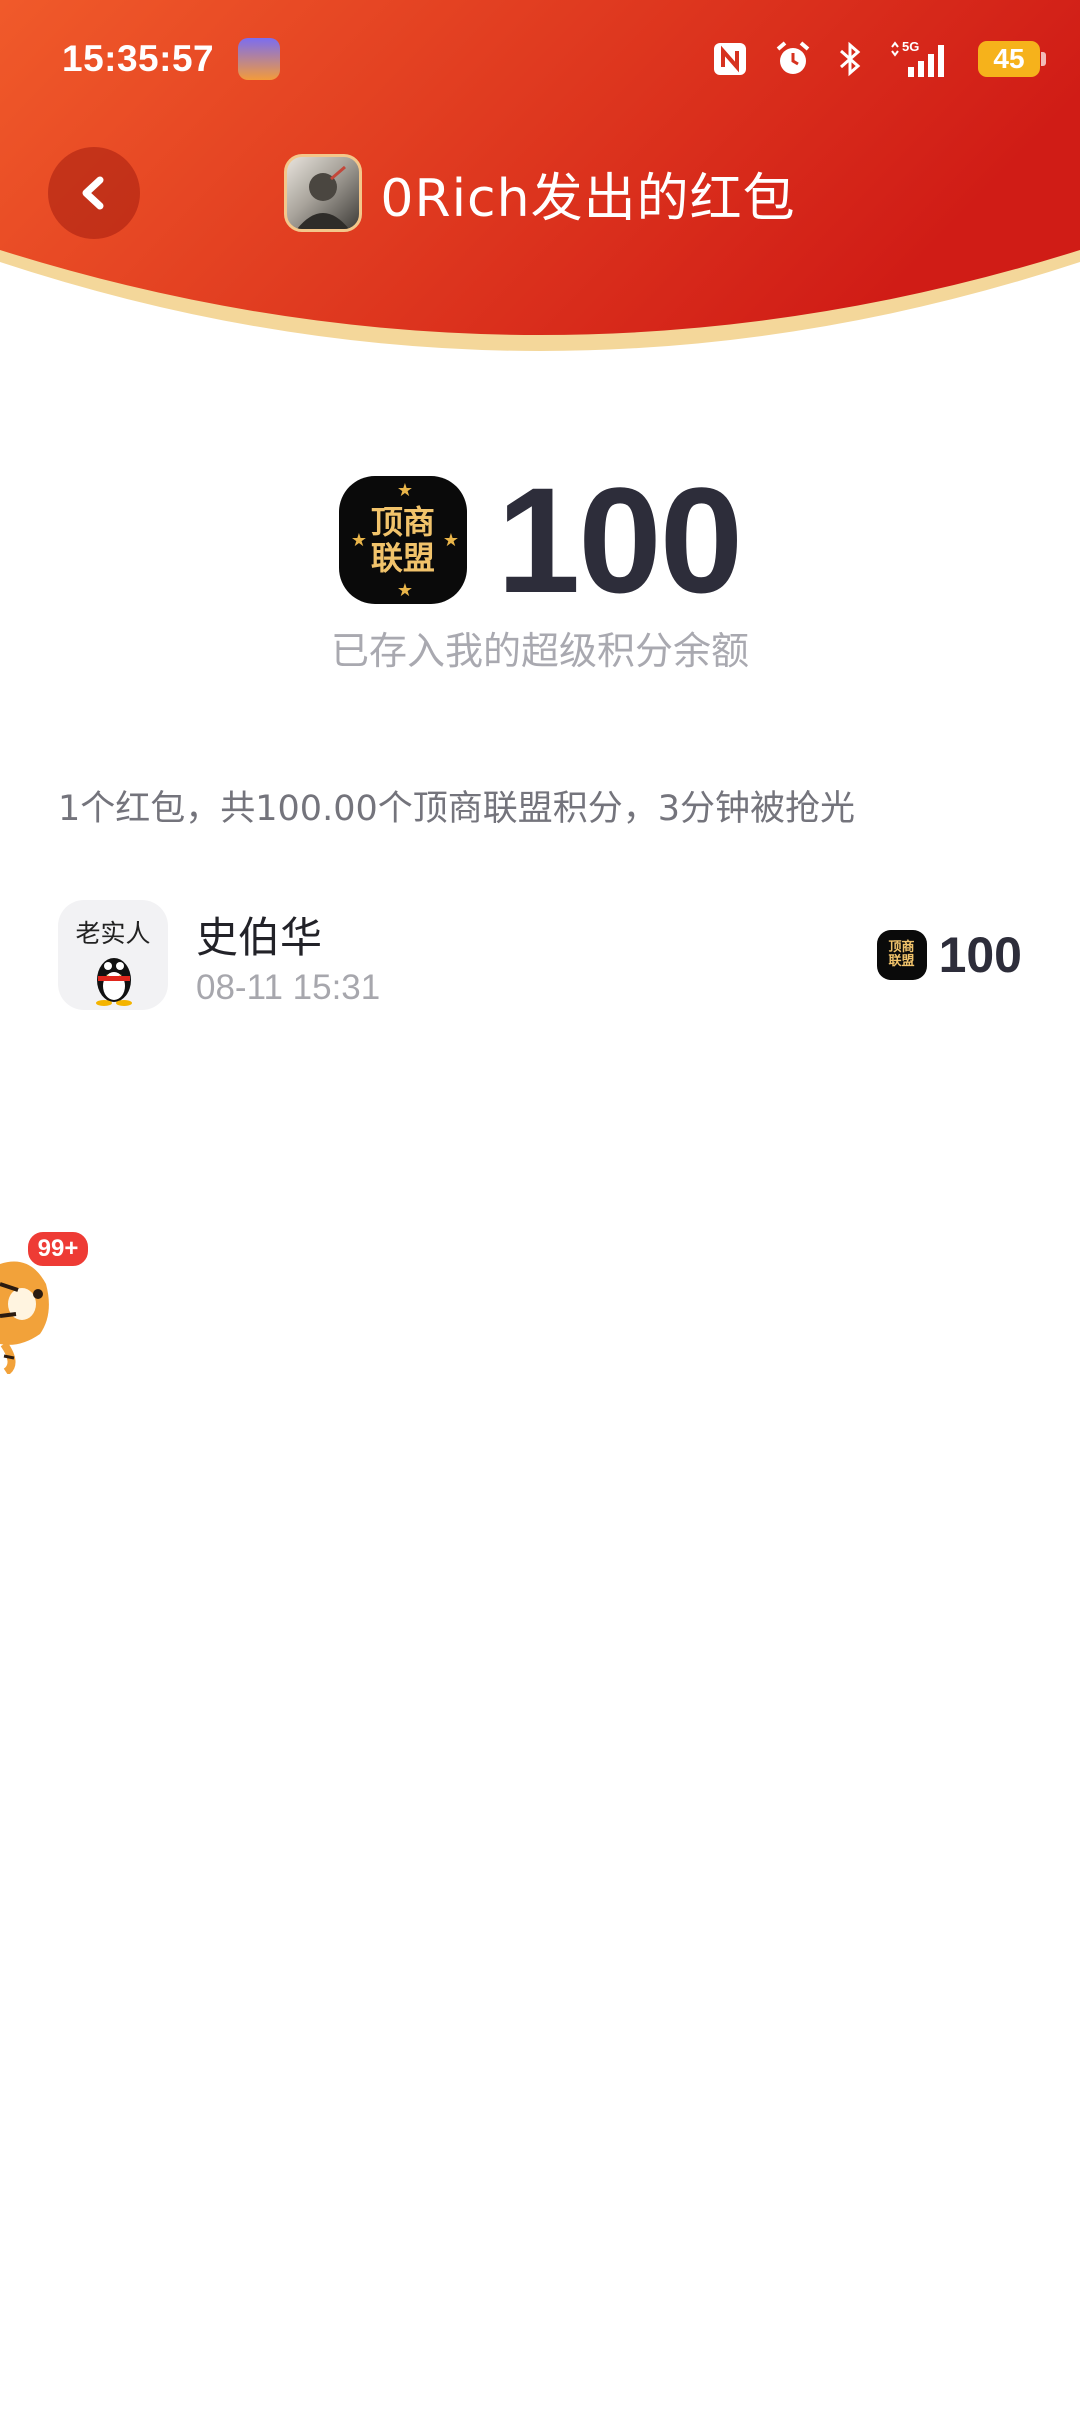 The width and height of the screenshot is (1080, 2412). I want to click on packet-summary: 1个红包，共100.00个顶商联盟积分，3分钟被抢光, so click(457, 809).